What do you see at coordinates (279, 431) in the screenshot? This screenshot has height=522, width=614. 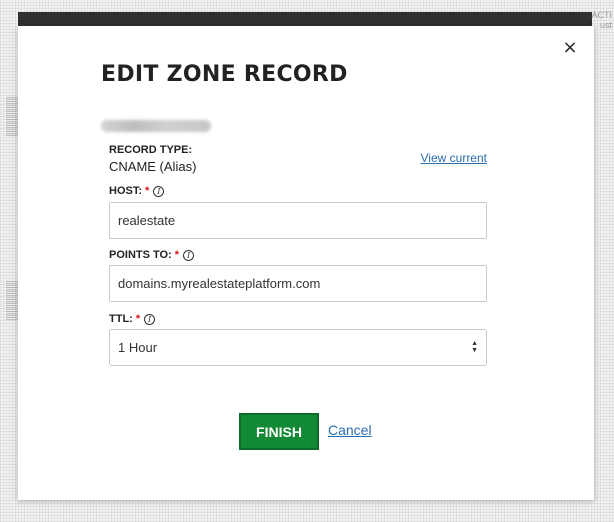 I see `finish-button: FINISH` at bounding box center [279, 431].